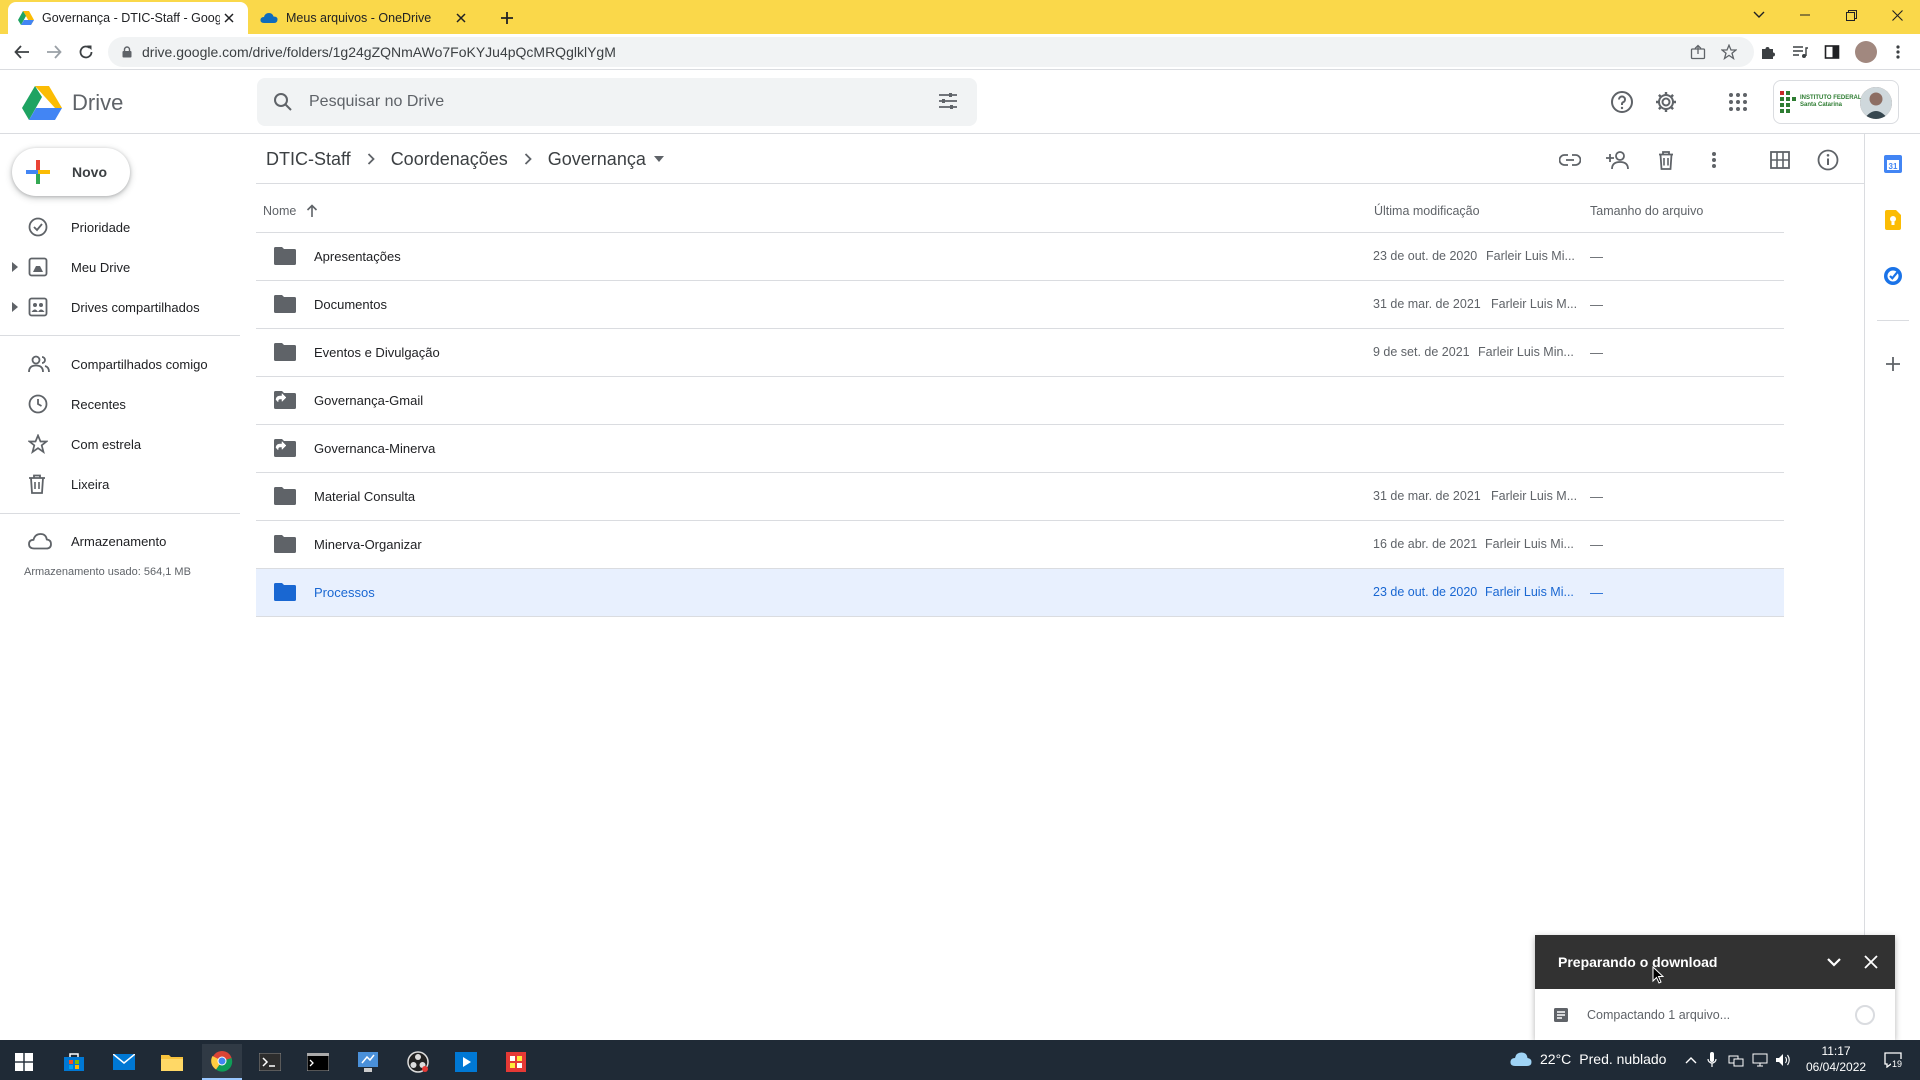 This screenshot has width=1920, height=1080. I want to click on search-input, so click(599, 102).